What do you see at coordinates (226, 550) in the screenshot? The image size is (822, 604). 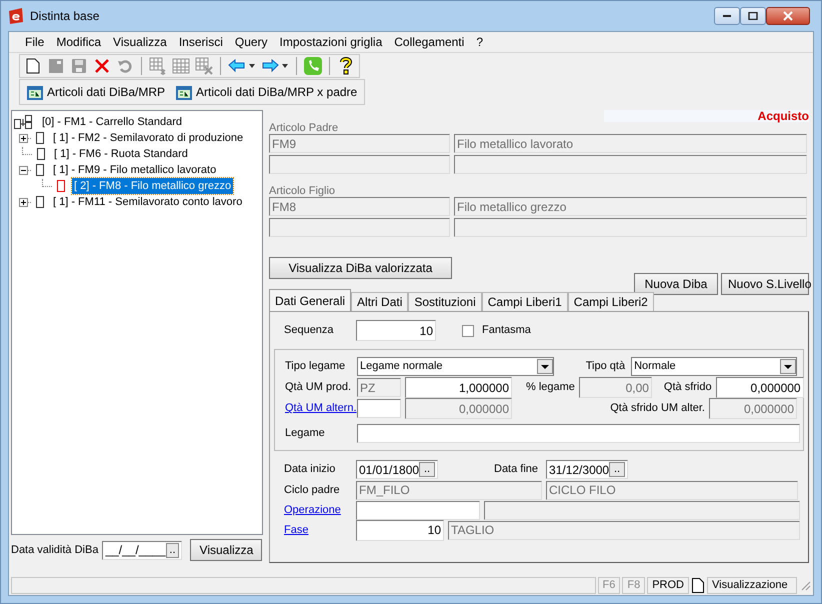 I see `visualizza-button: Visualizza` at bounding box center [226, 550].